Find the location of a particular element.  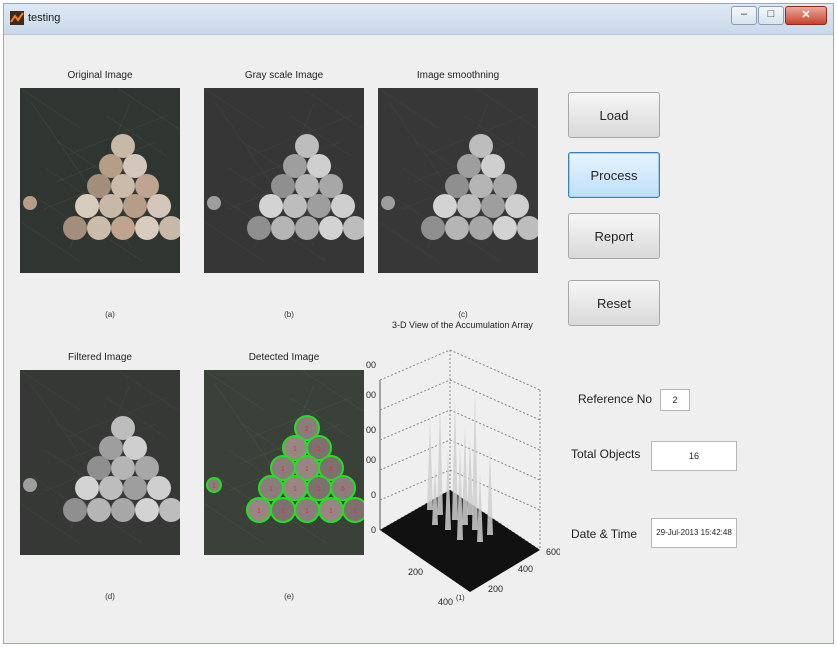

panel-title-detected: Detected Image is located at coordinates (284, 357).